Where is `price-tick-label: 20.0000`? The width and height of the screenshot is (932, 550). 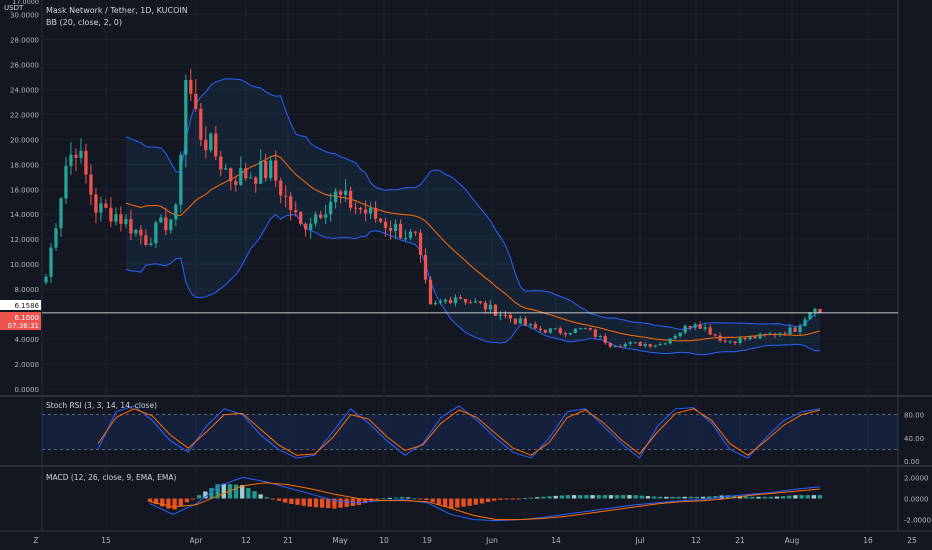
price-tick-label: 20.0000 is located at coordinates (24, 140).